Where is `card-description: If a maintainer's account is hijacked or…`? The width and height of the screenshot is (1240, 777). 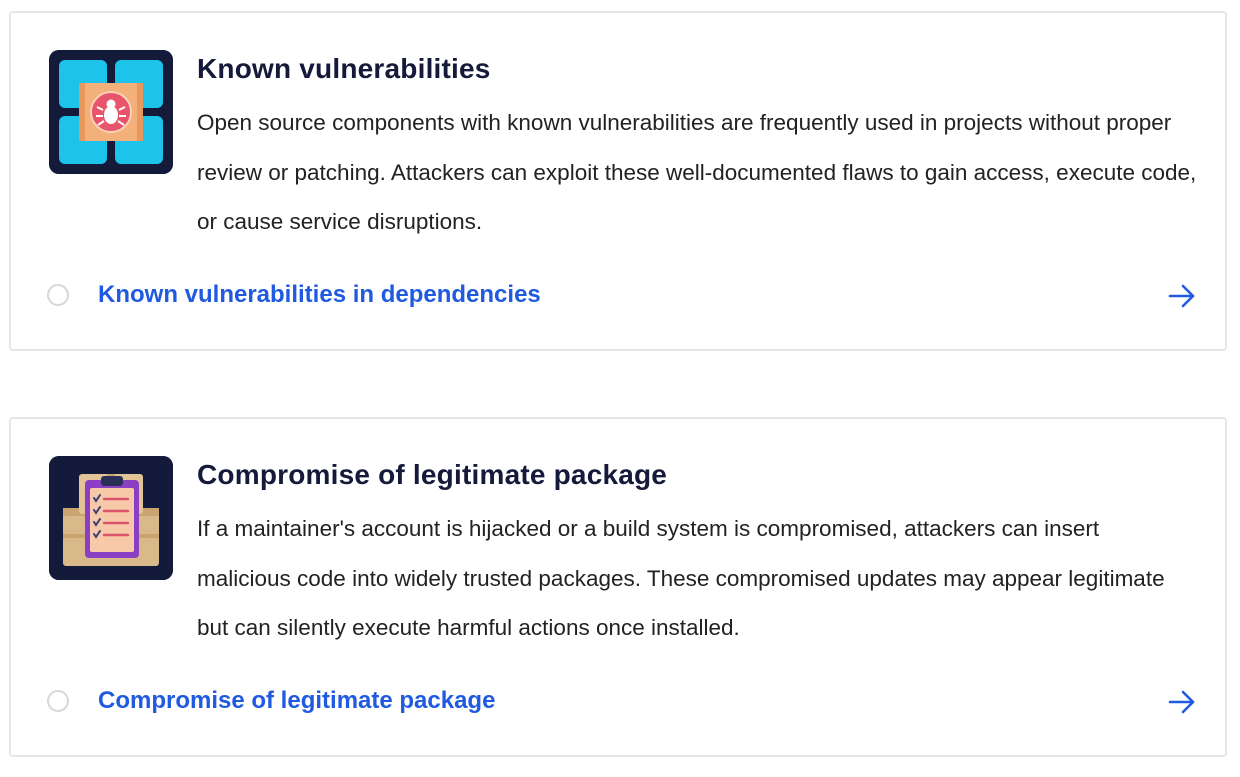
card-description: If a maintainer's account is hijacked or… is located at coordinates (681, 578).